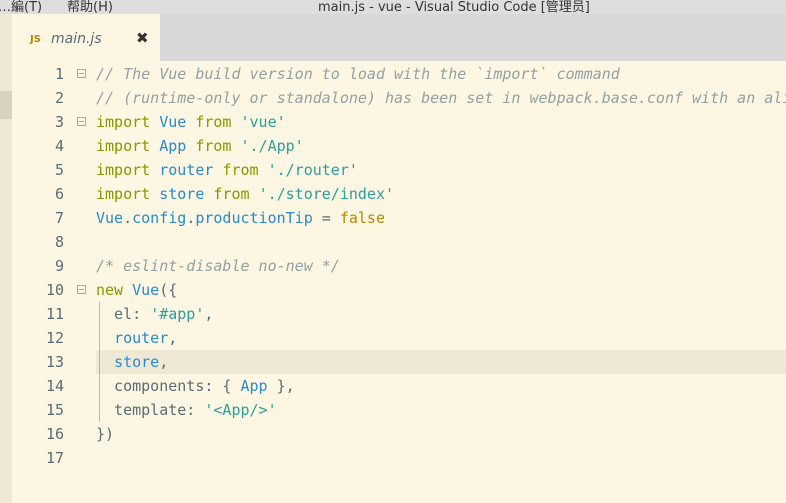 The image size is (786, 503). What do you see at coordinates (326, 218) in the screenshot?
I see `code-token: =` at bounding box center [326, 218].